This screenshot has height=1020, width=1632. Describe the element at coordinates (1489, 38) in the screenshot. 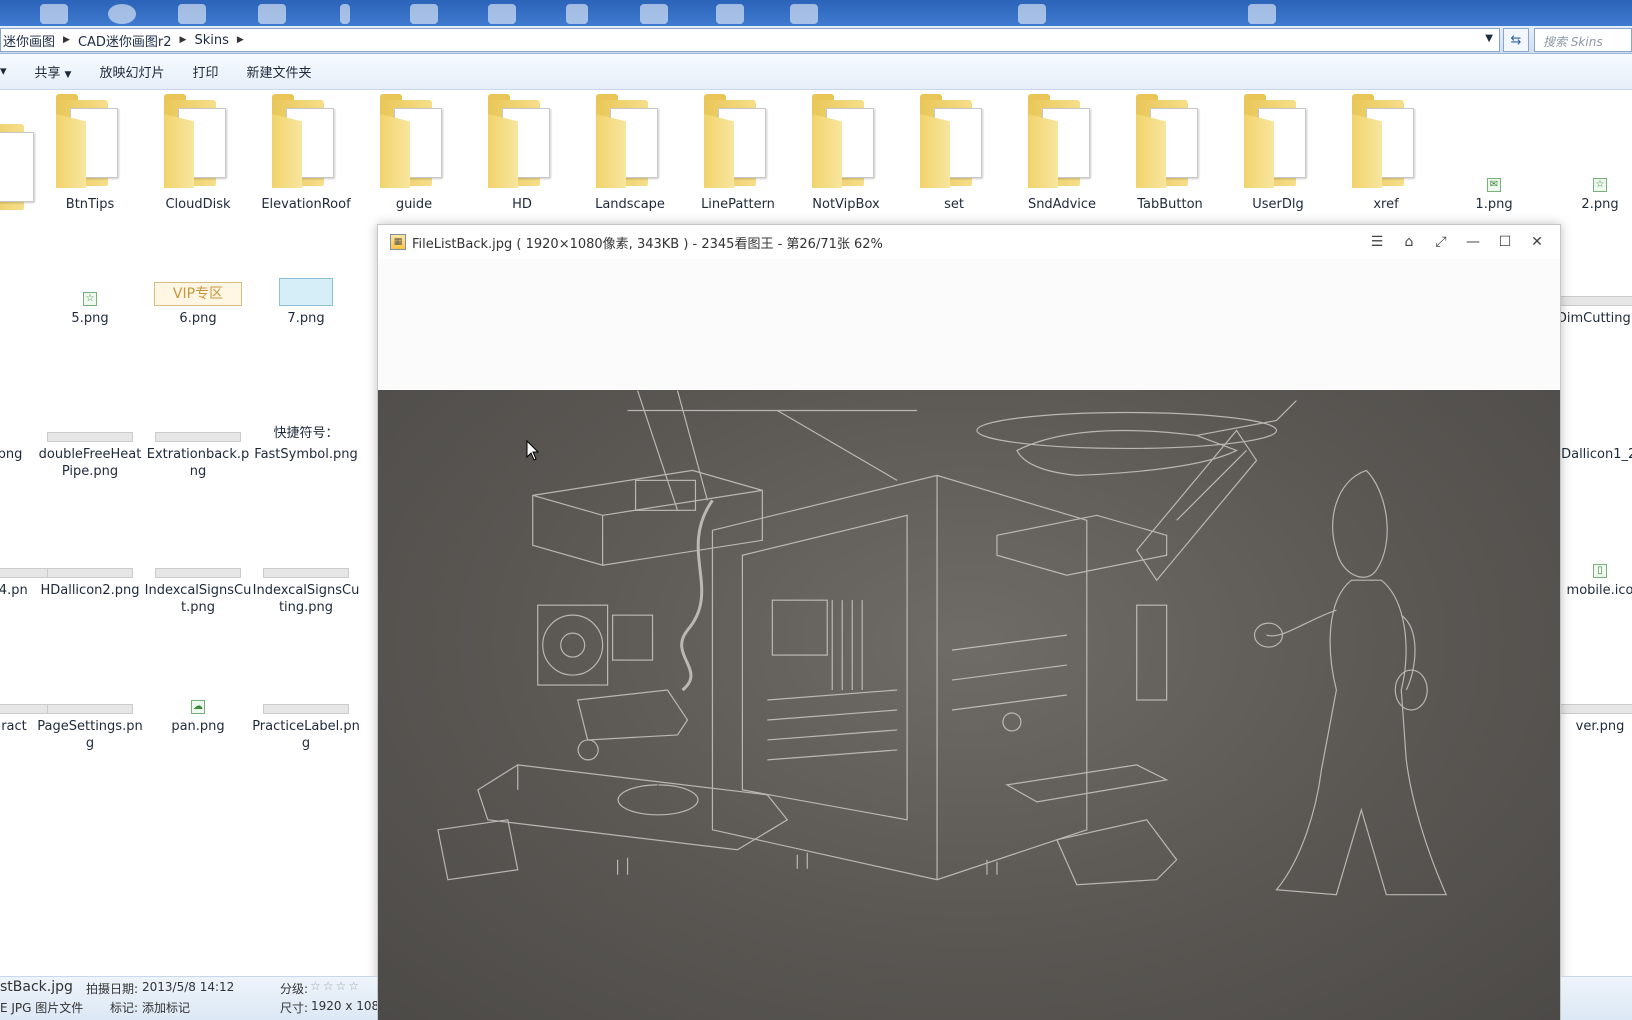

I see `chevron-down-icon: ▼` at that location.